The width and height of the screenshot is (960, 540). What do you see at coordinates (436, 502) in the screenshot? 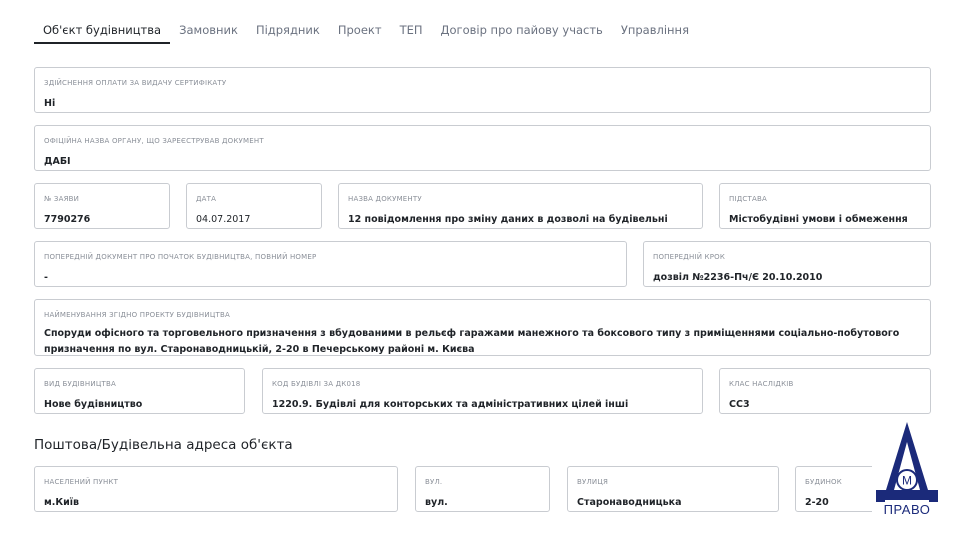
I see `street-type-value: вул.` at bounding box center [436, 502].